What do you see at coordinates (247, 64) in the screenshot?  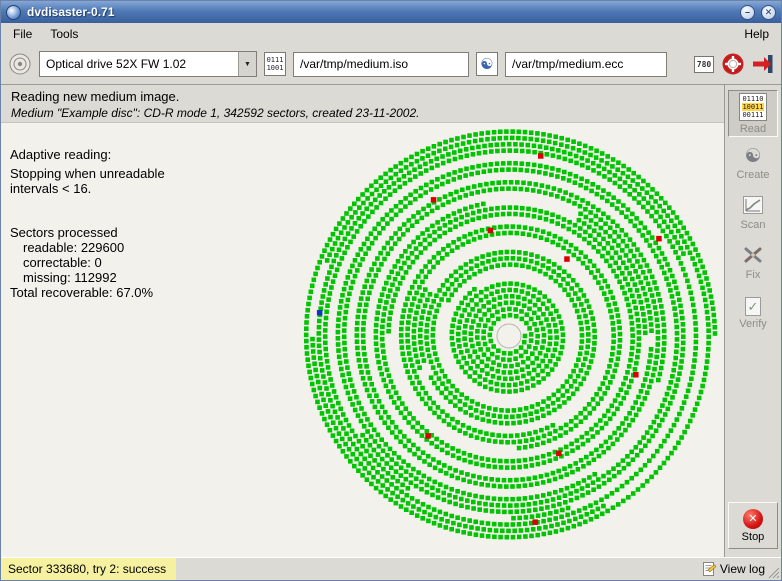 I see `chevron-down-icon: ▼` at bounding box center [247, 64].